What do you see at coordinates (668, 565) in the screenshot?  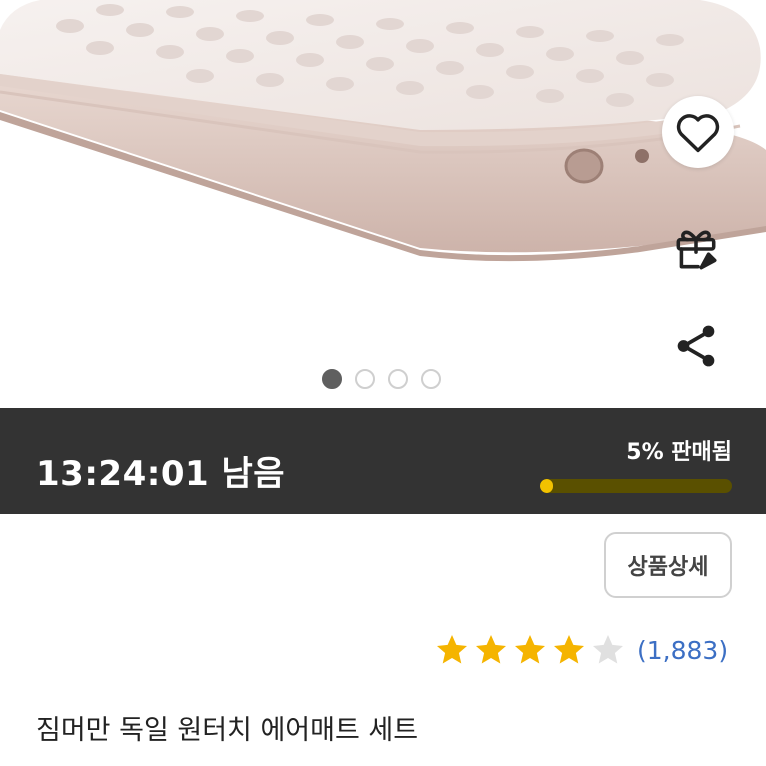 I see `product-detail-button: 상품상세` at bounding box center [668, 565].